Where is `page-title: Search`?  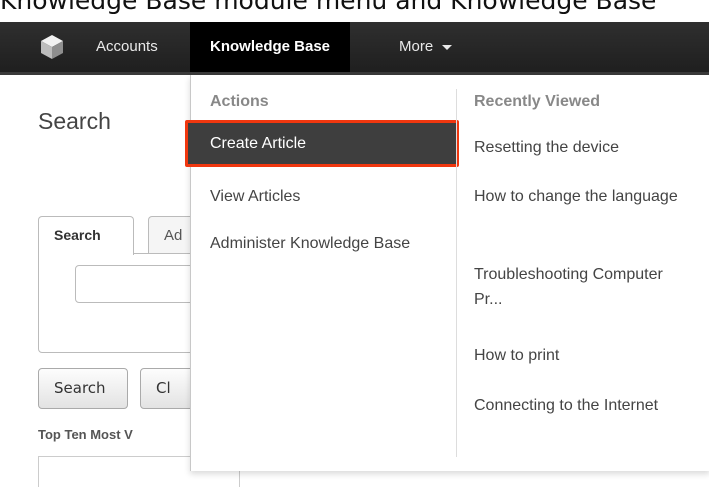 page-title: Search is located at coordinates (74, 121).